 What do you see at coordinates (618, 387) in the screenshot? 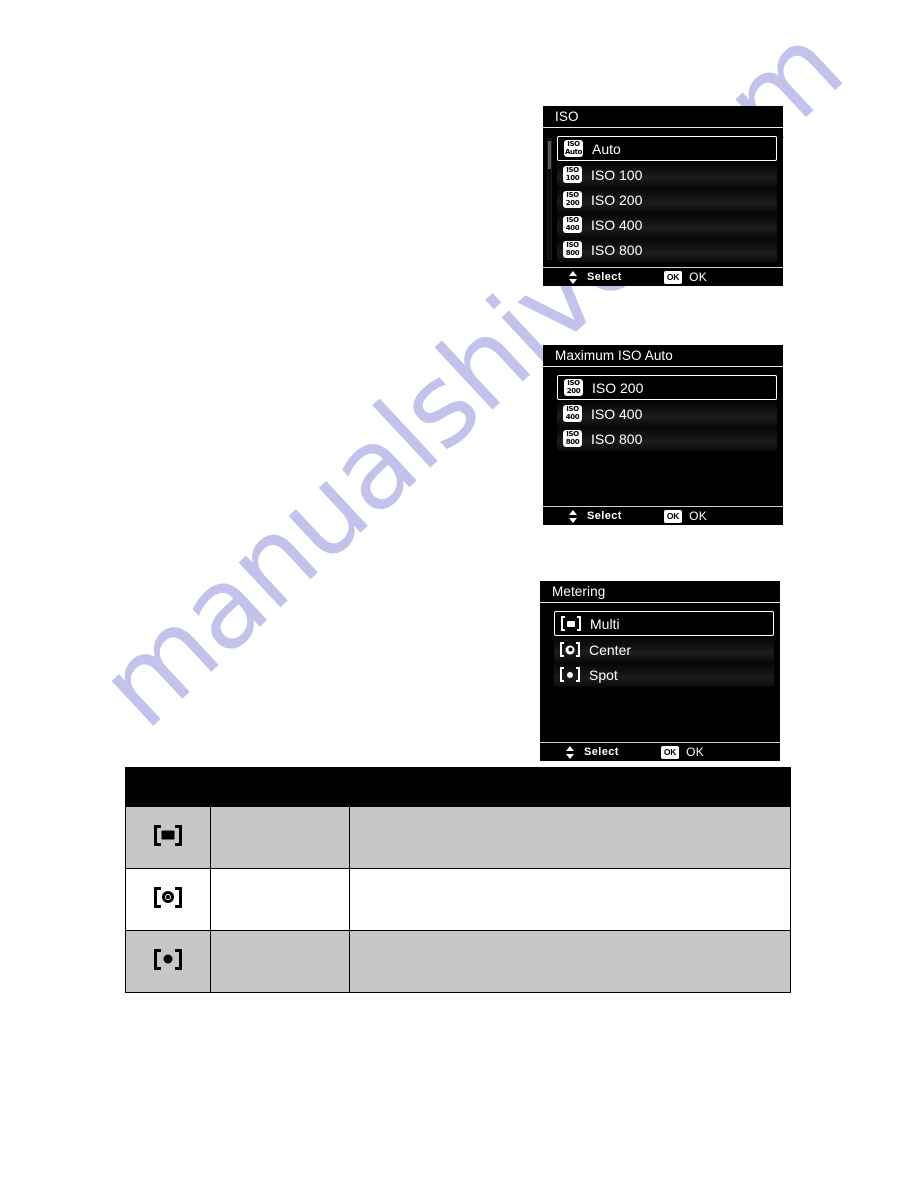
I see `max-iso-option-200-label: ISO 200` at bounding box center [618, 387].